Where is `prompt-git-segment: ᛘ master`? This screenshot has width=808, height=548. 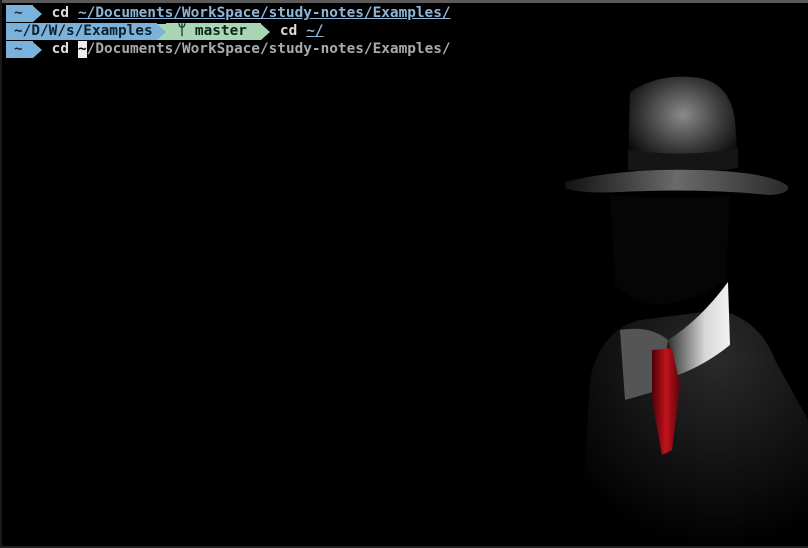 prompt-git-segment: ᛘ master is located at coordinates (213, 31).